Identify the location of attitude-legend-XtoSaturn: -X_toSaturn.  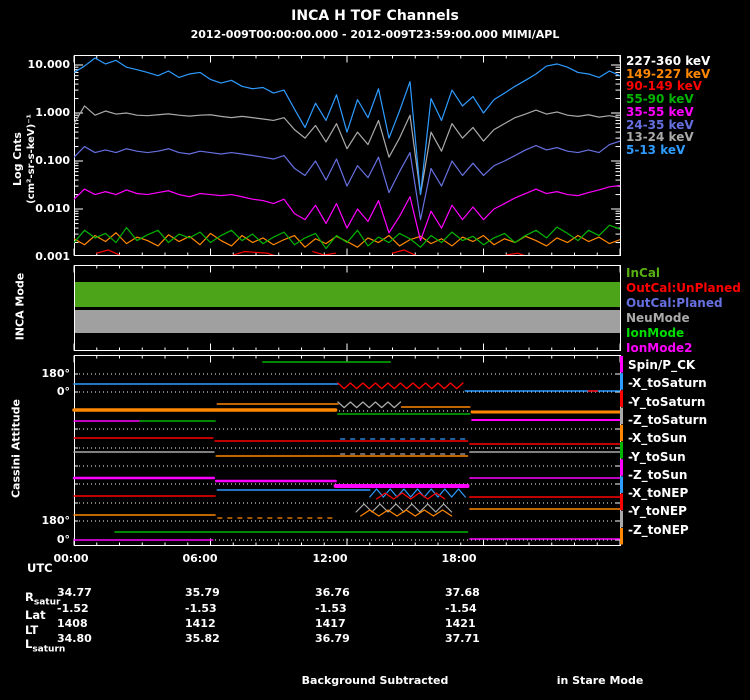
(667, 383).